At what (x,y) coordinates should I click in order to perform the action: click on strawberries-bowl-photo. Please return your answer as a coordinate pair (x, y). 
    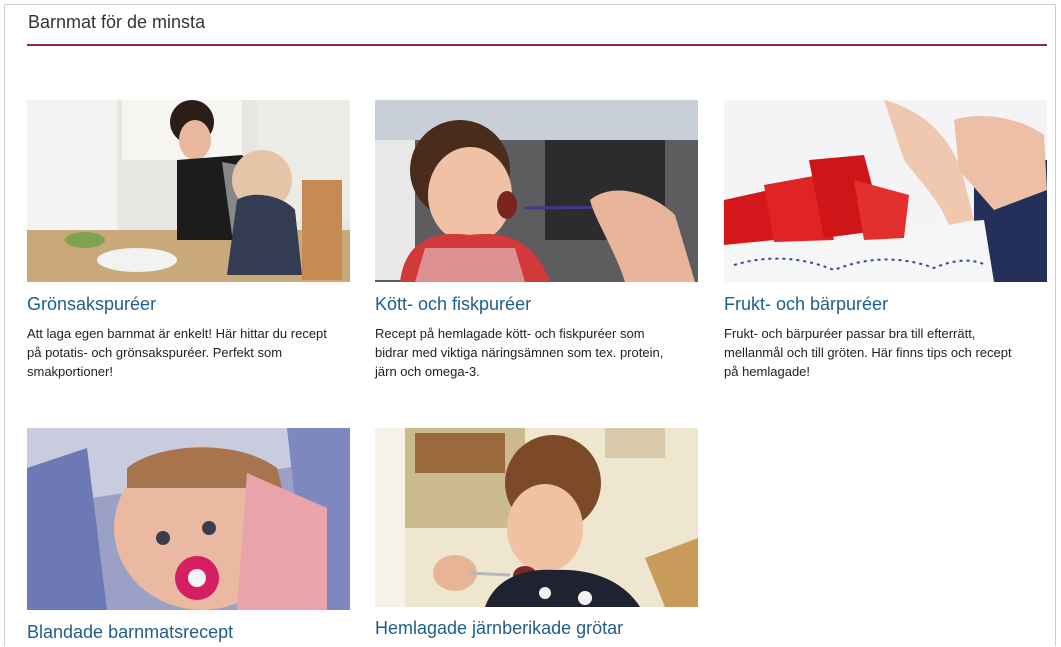
    Looking at the image, I should click on (885, 191).